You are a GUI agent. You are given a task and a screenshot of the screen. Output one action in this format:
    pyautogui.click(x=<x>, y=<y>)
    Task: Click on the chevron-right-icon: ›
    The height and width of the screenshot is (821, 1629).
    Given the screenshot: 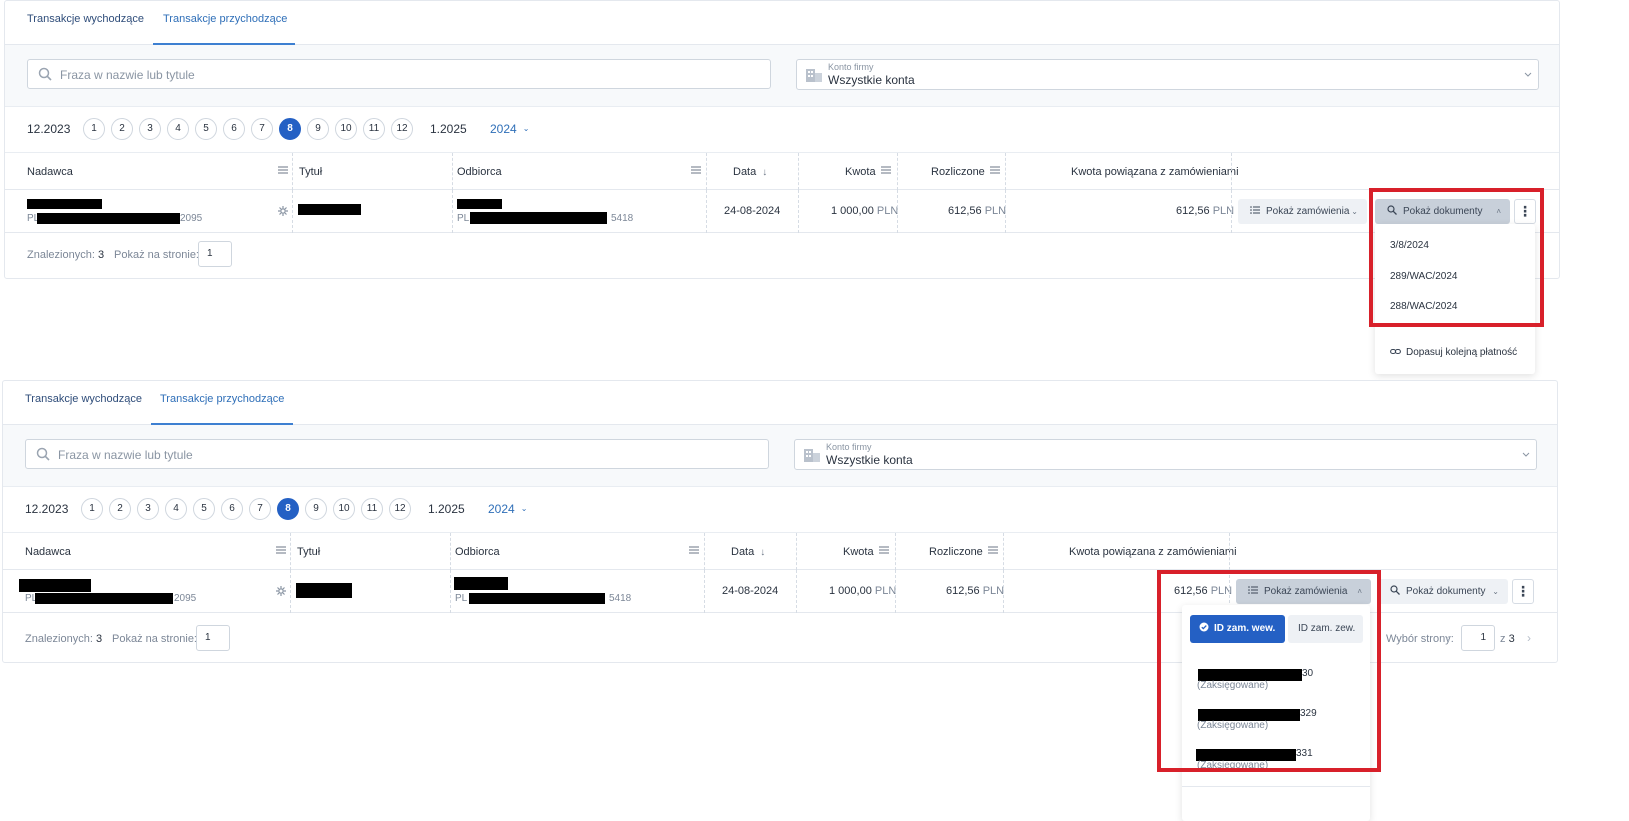 What is the action you would take?
    pyautogui.click(x=1529, y=638)
    